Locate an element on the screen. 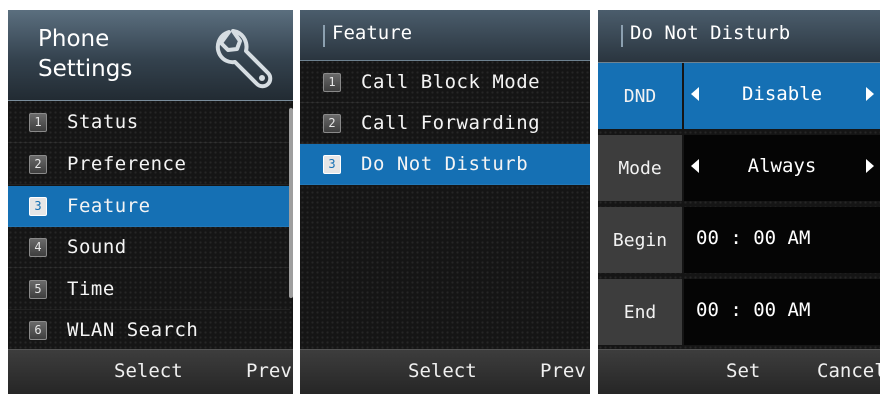 Image resolution: width=880 pixels, height=394 pixels. menu-item-call-block-mode: 1 Call Block Mode is located at coordinates (445, 82).